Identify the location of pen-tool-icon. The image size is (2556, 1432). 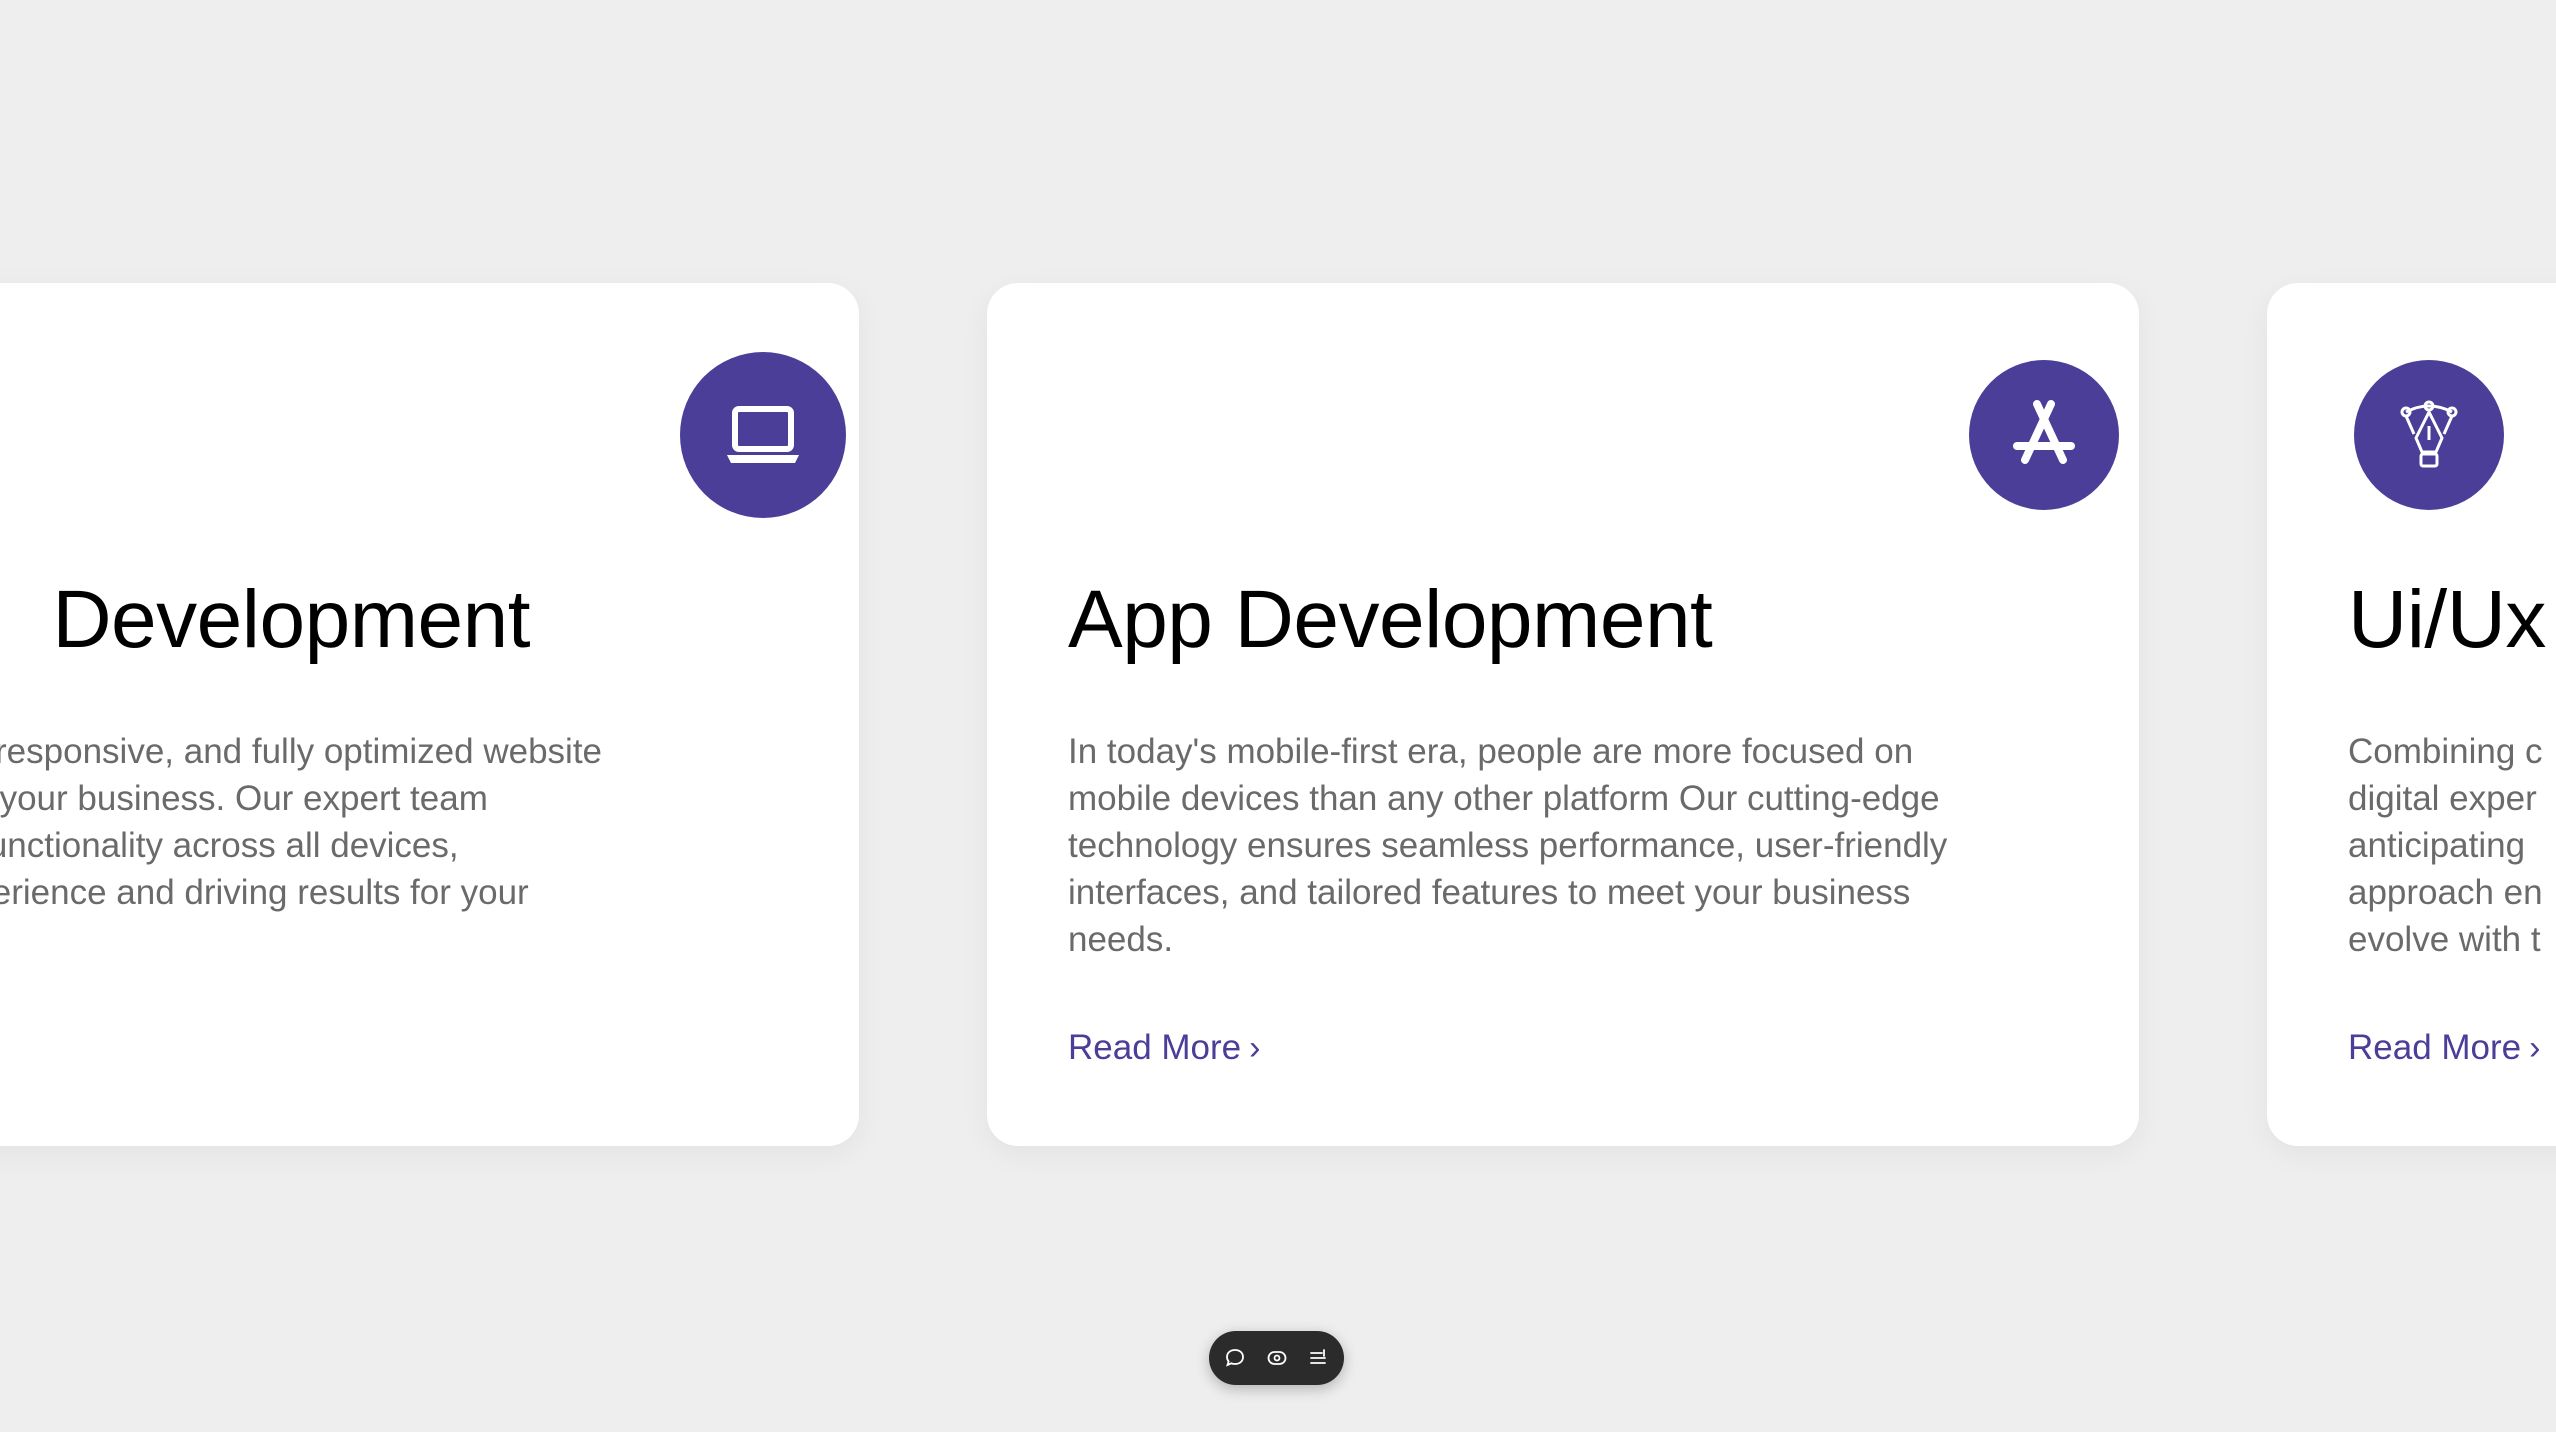
(2429, 434).